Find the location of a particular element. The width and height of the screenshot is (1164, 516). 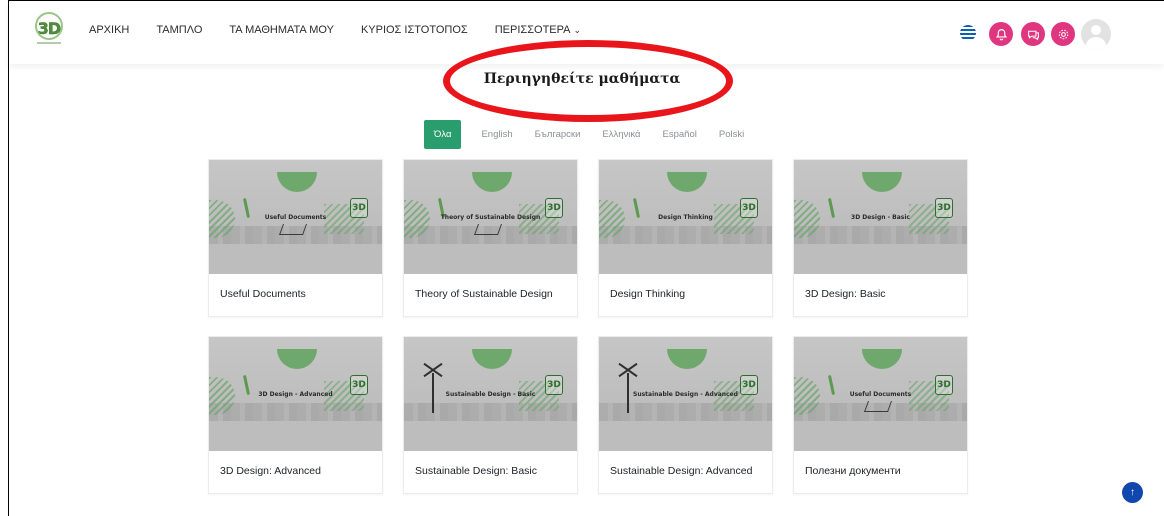

course-title: Sustainable Design: Advanced is located at coordinates (681, 471).